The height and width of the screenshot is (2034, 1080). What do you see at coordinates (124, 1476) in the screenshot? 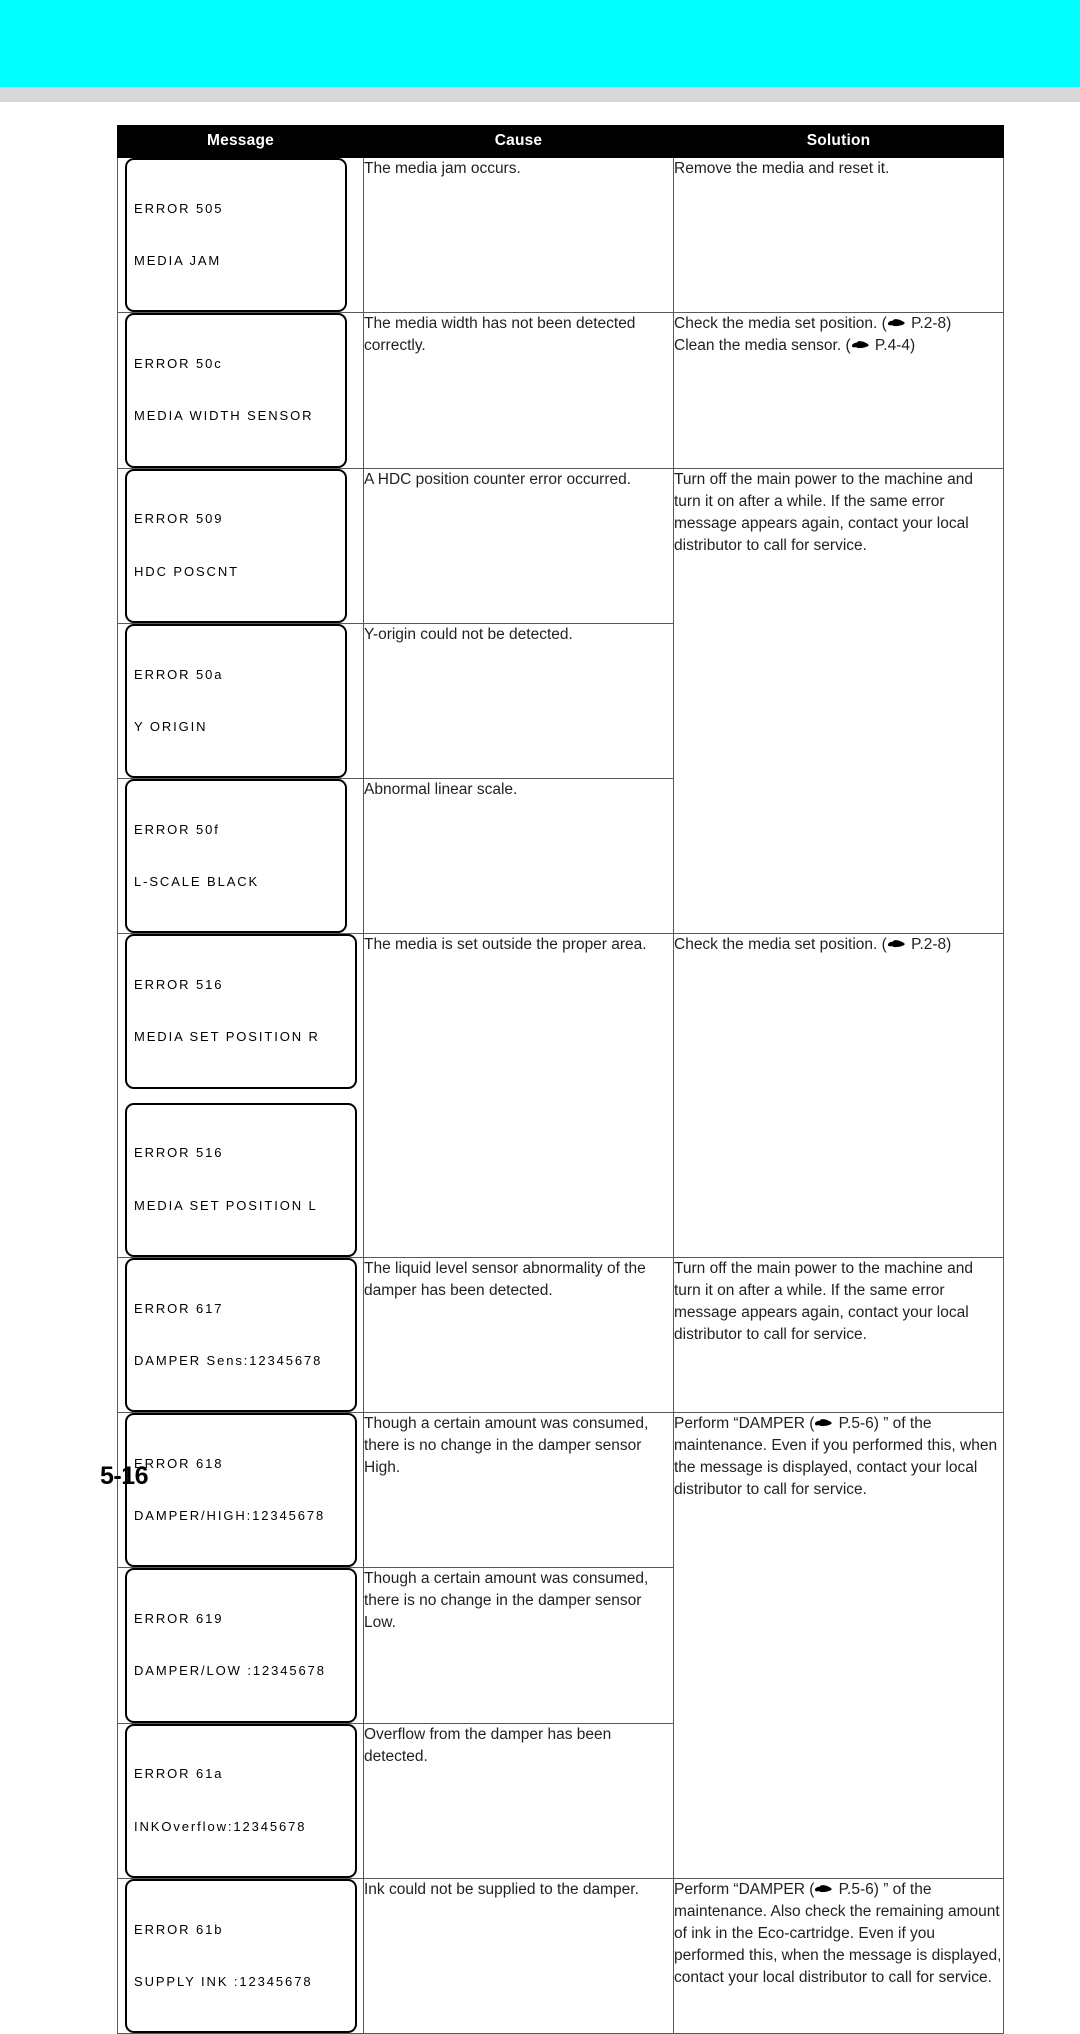
I see `page-number: 5-16` at bounding box center [124, 1476].